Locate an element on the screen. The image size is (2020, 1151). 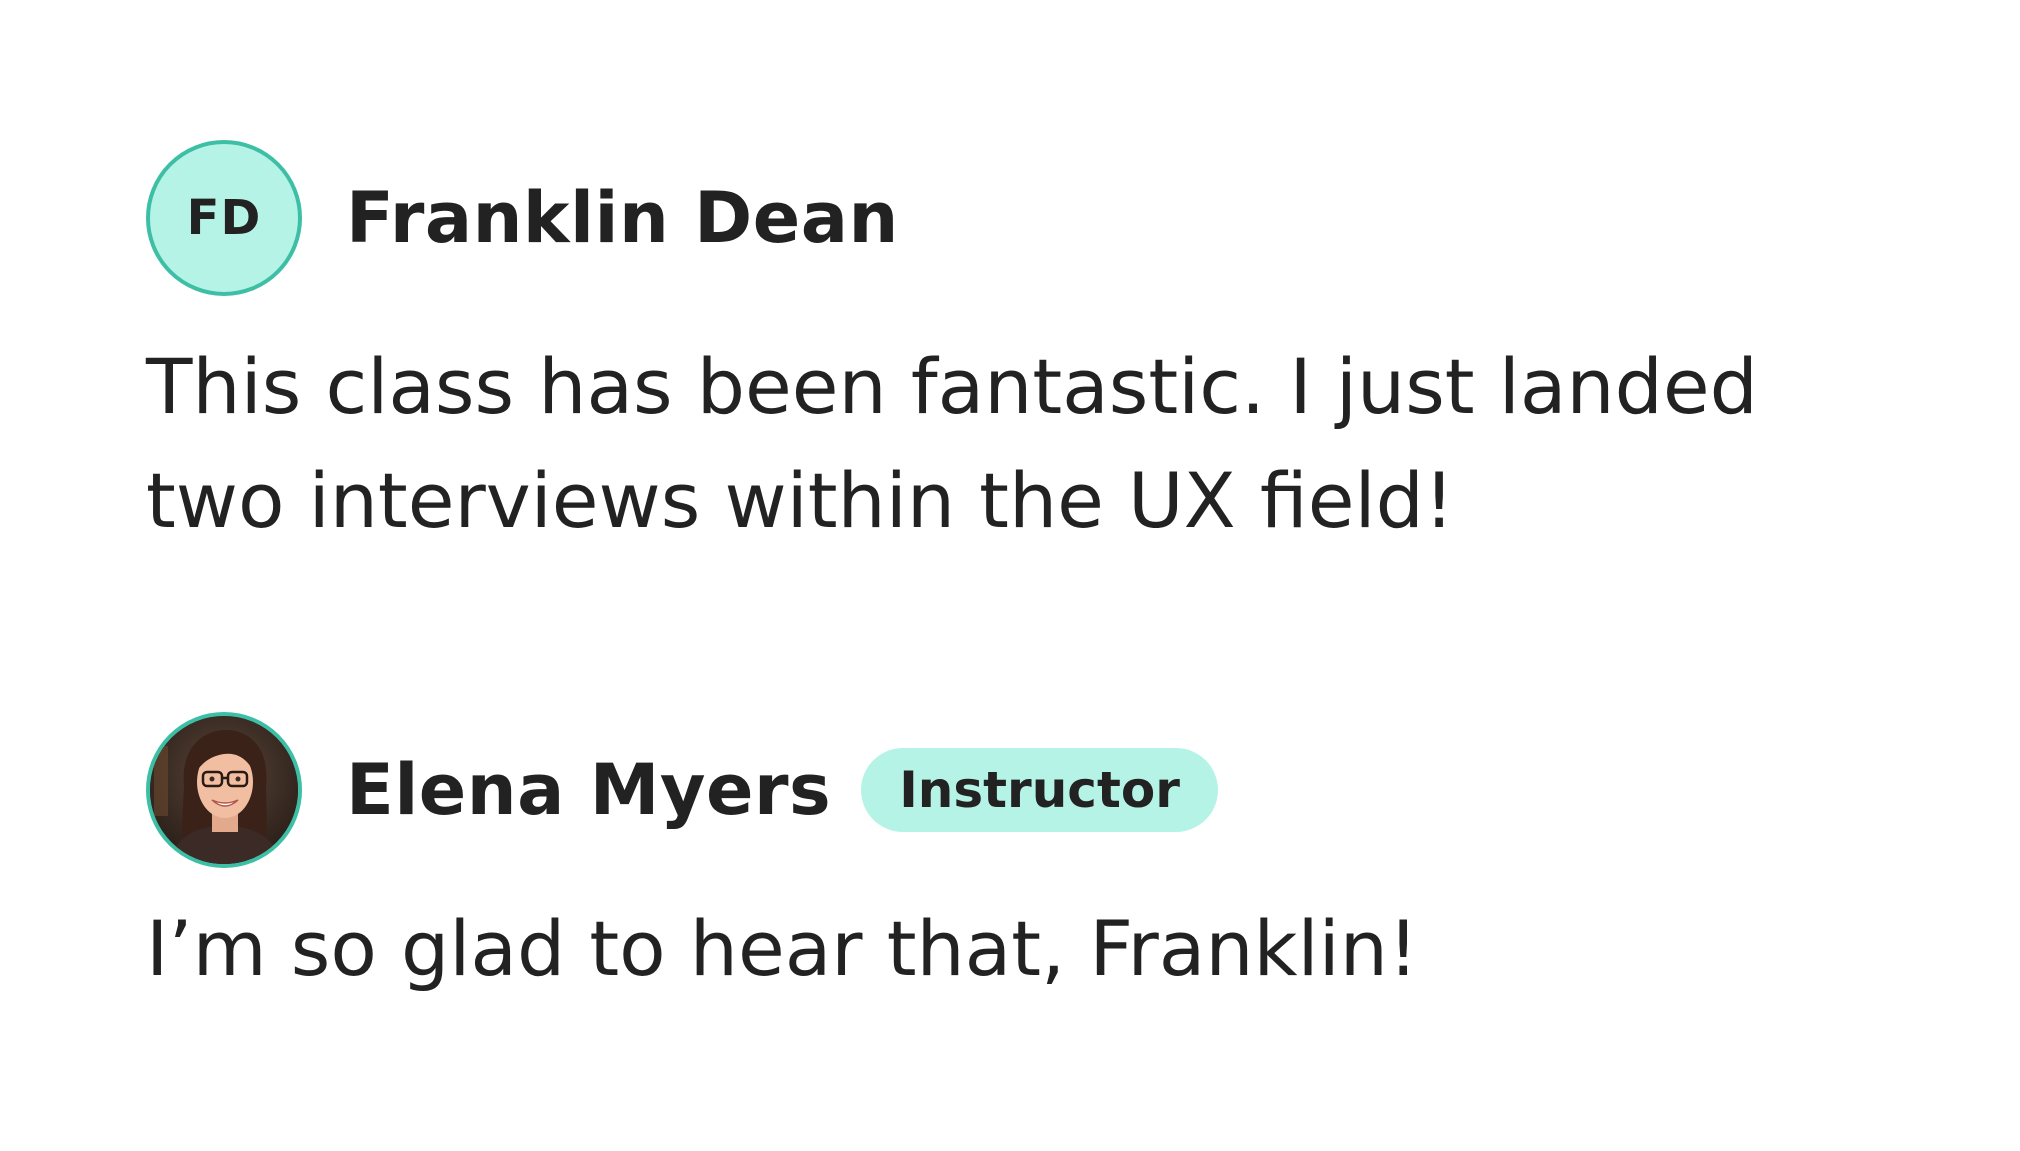
profile-photo-icon is located at coordinates (224, 790).